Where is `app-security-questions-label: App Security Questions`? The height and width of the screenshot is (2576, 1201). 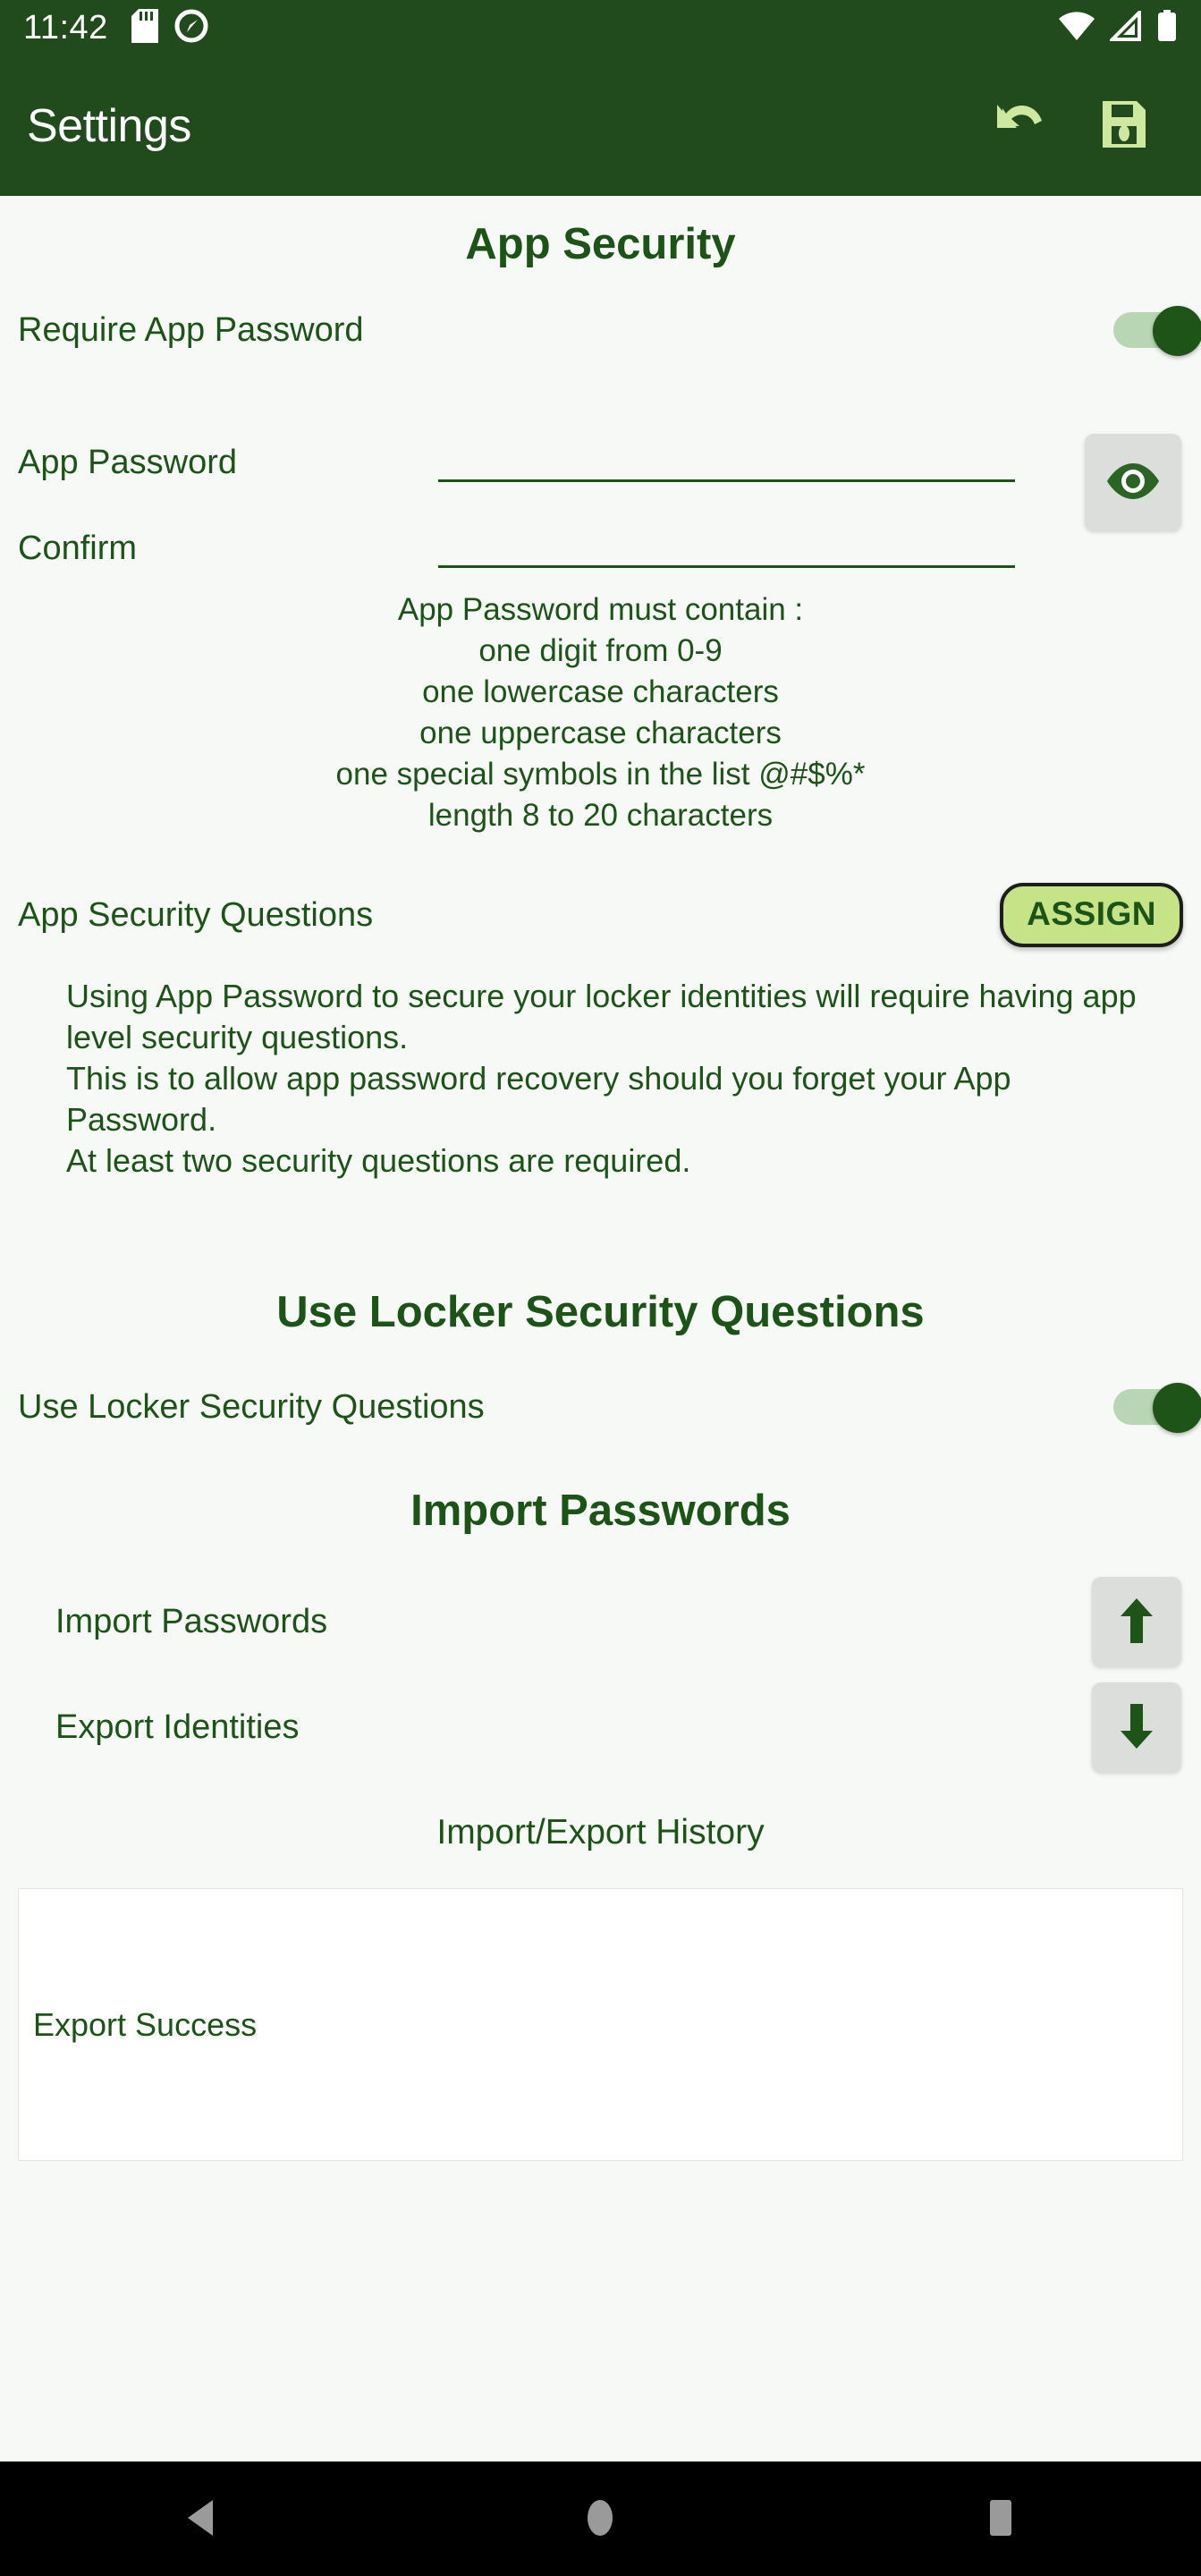
app-security-questions-label: App Security Questions is located at coordinates (196, 914).